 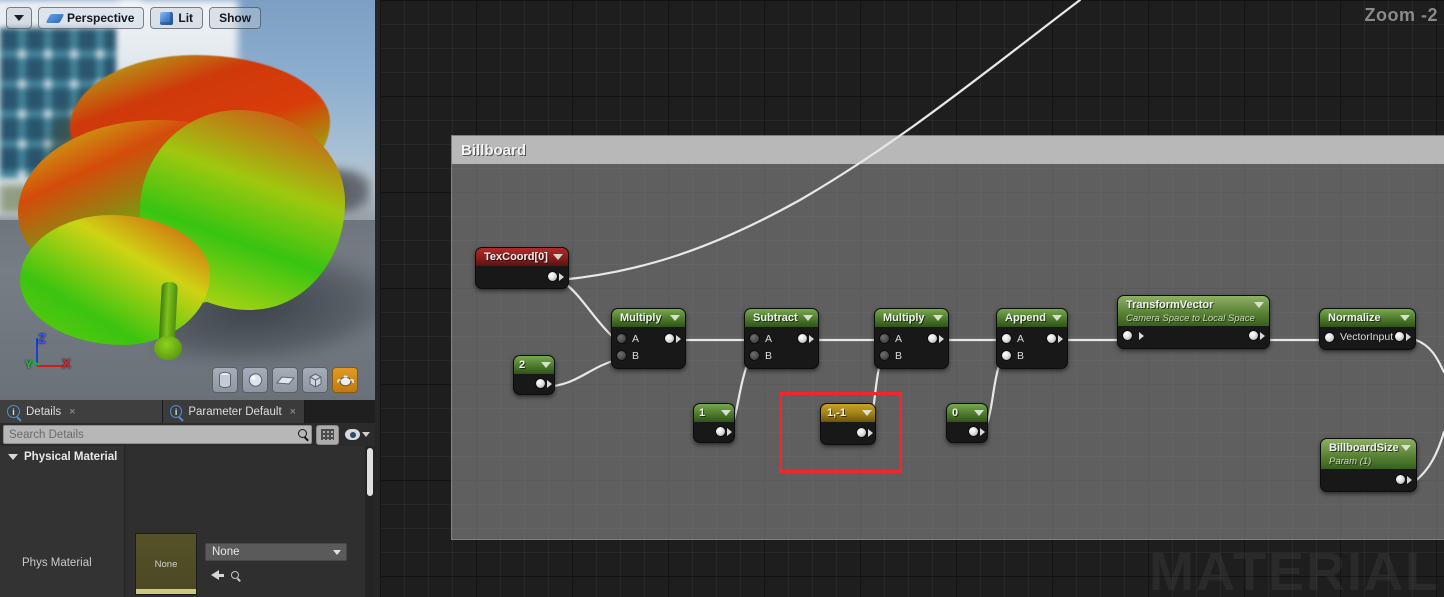 I want to click on node-transform-vector-input-pin, so click(x=1133, y=335).